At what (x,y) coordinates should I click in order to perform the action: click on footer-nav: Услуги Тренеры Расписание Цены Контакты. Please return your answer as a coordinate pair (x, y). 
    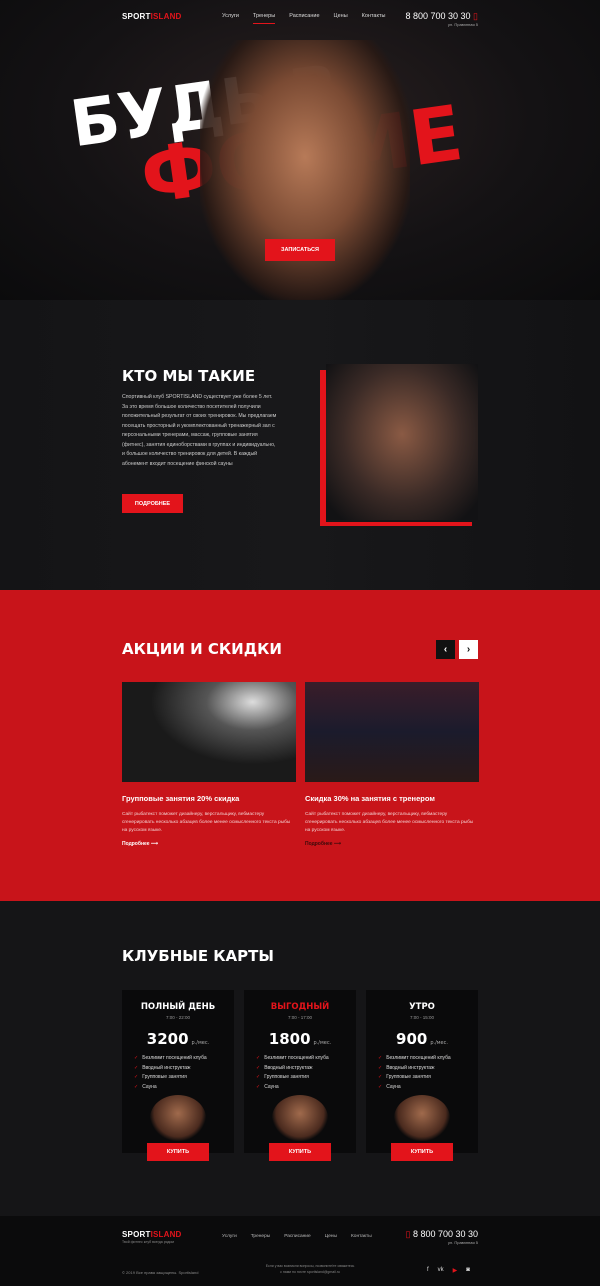
    Looking at the image, I should click on (297, 1236).